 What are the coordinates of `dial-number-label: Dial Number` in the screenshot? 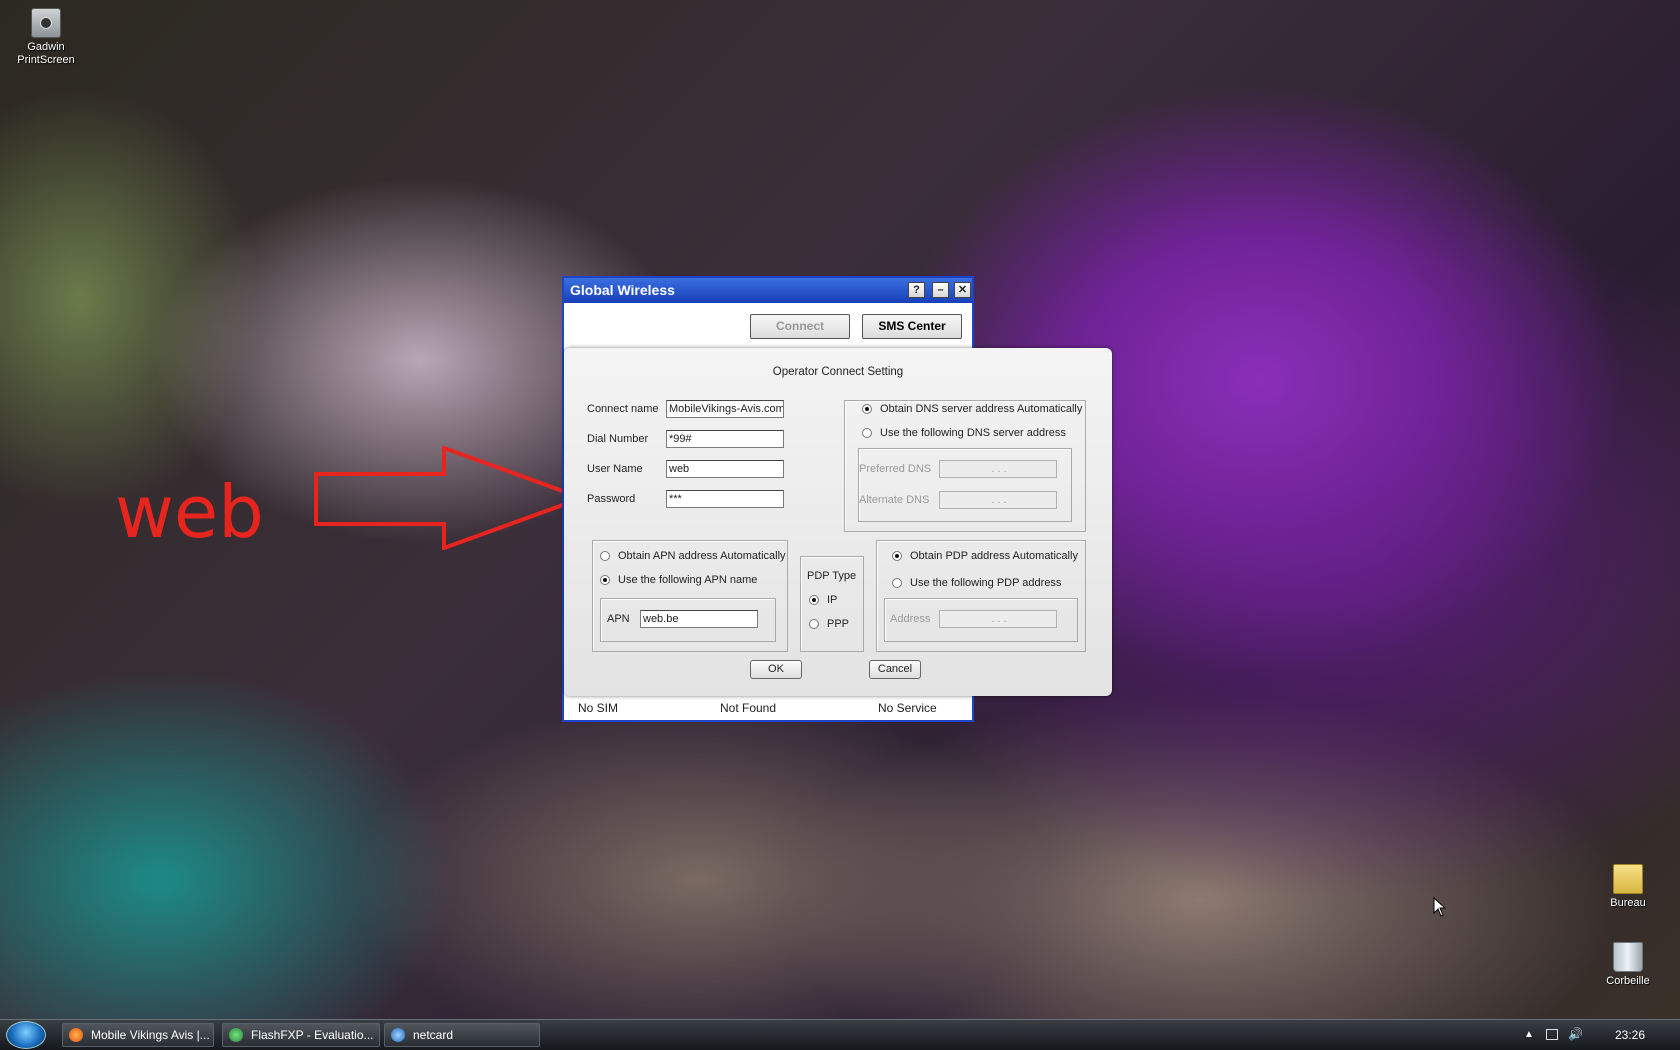 It's located at (618, 439).